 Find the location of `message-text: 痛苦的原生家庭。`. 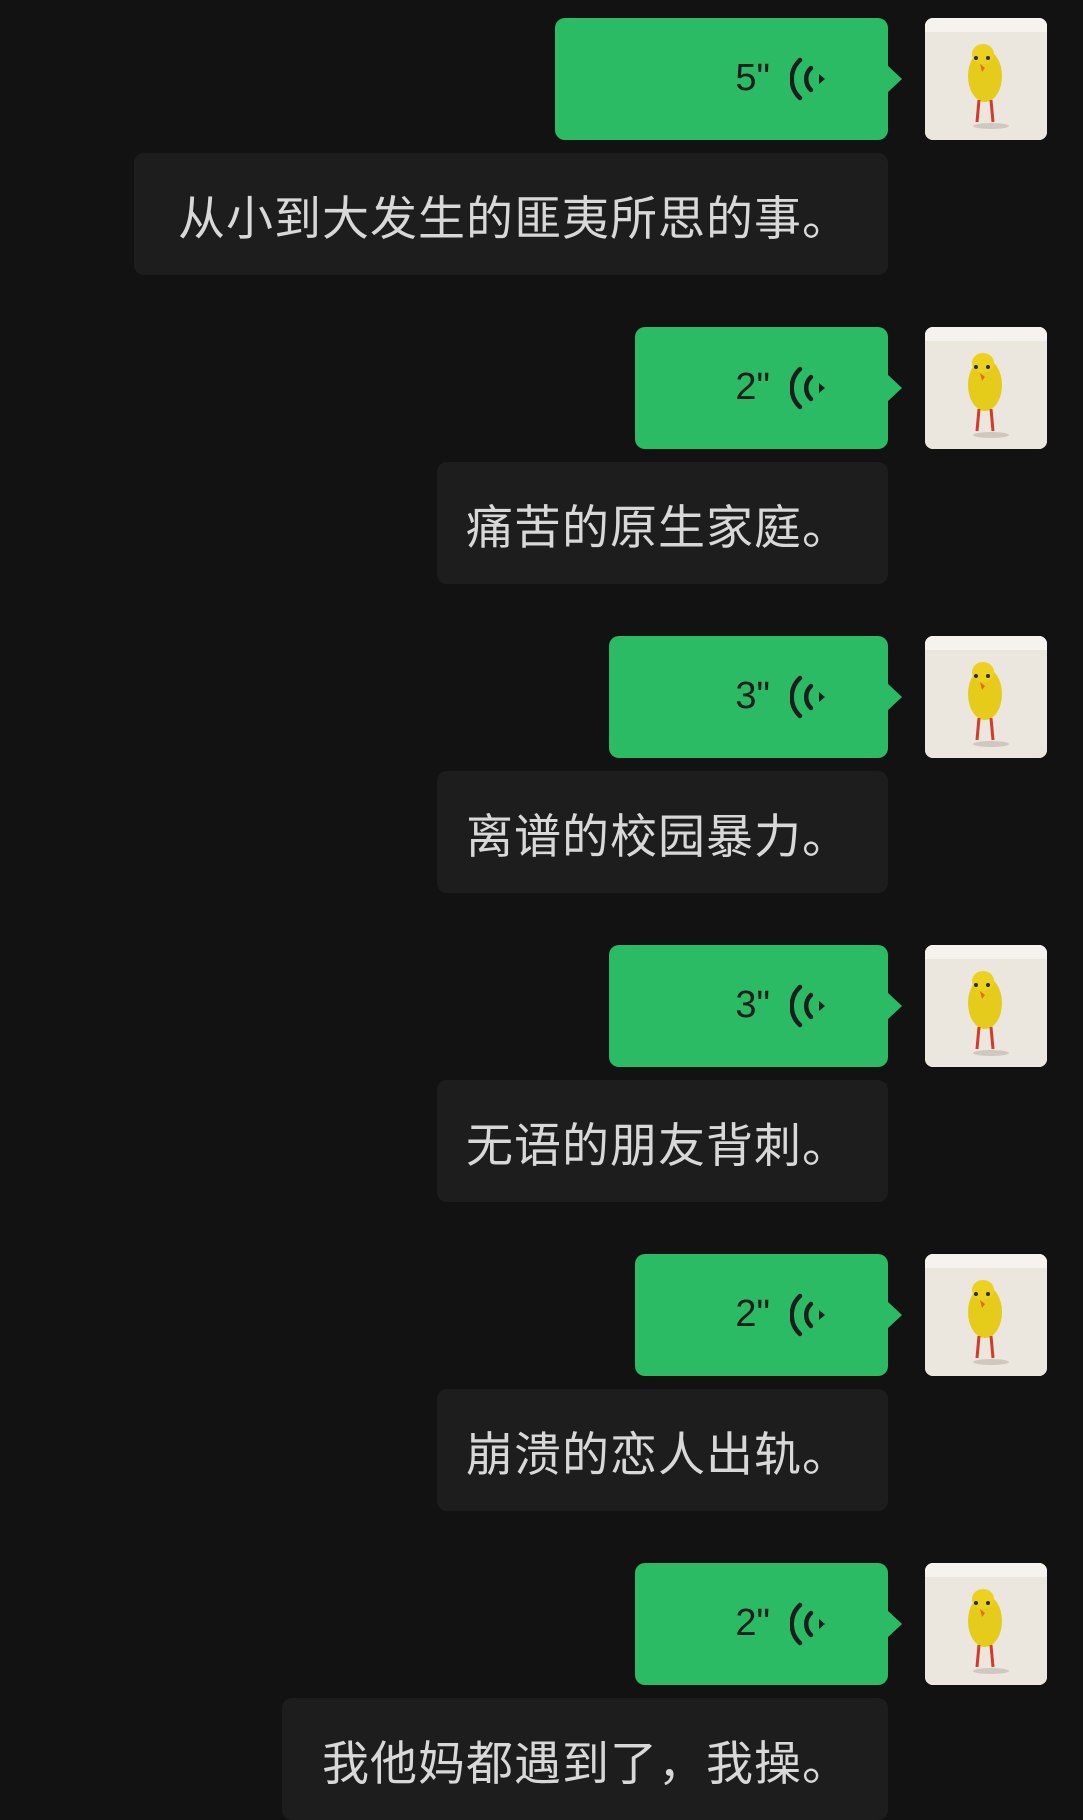

message-text: 痛苦的原生家庭。 is located at coordinates (658, 528).